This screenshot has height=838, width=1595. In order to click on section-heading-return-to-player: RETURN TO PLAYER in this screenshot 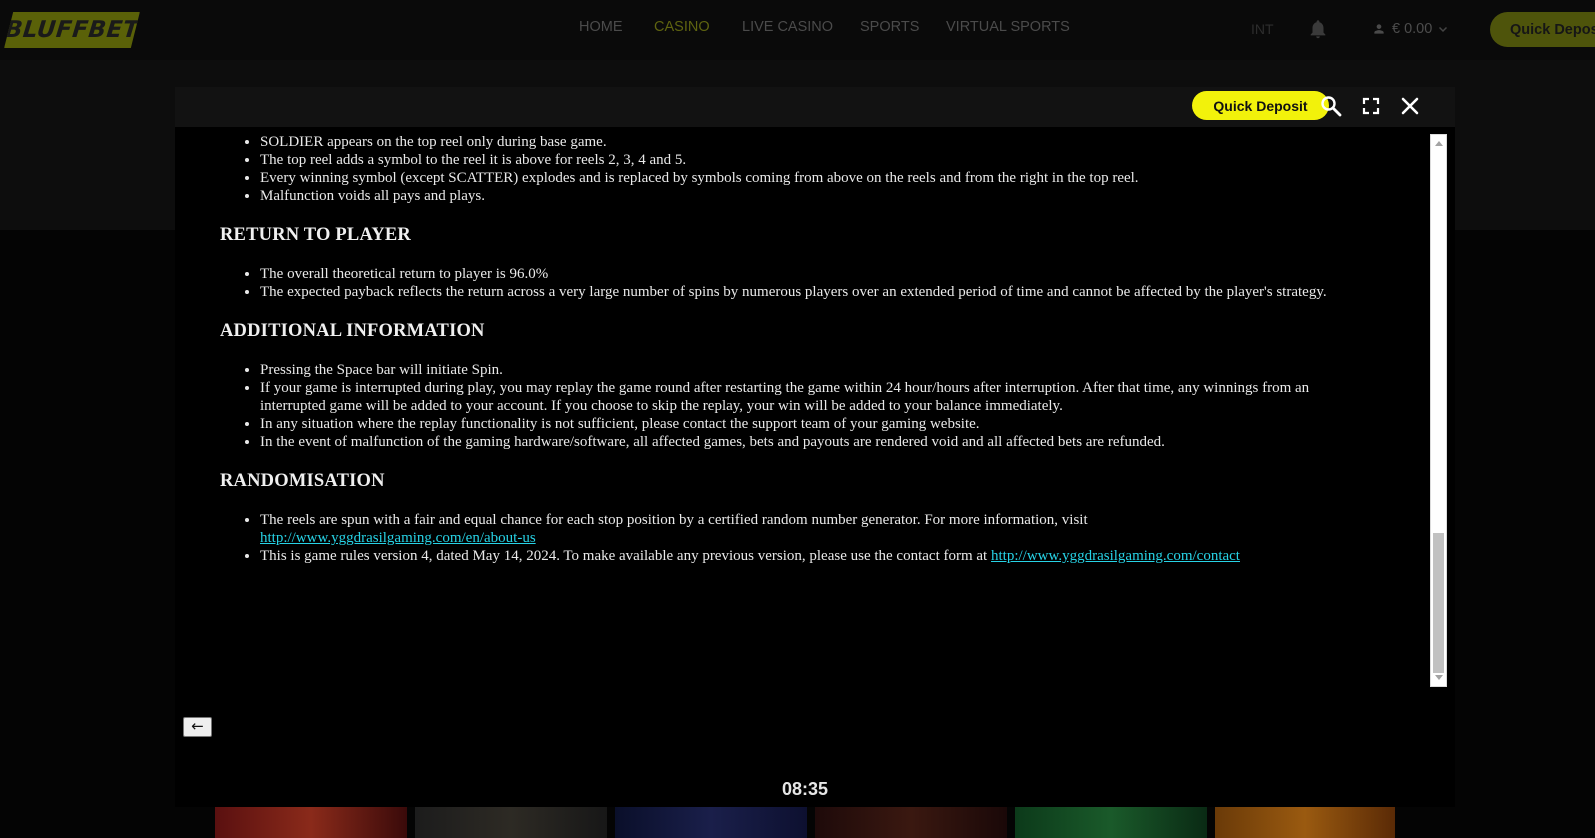, I will do `click(315, 235)`.